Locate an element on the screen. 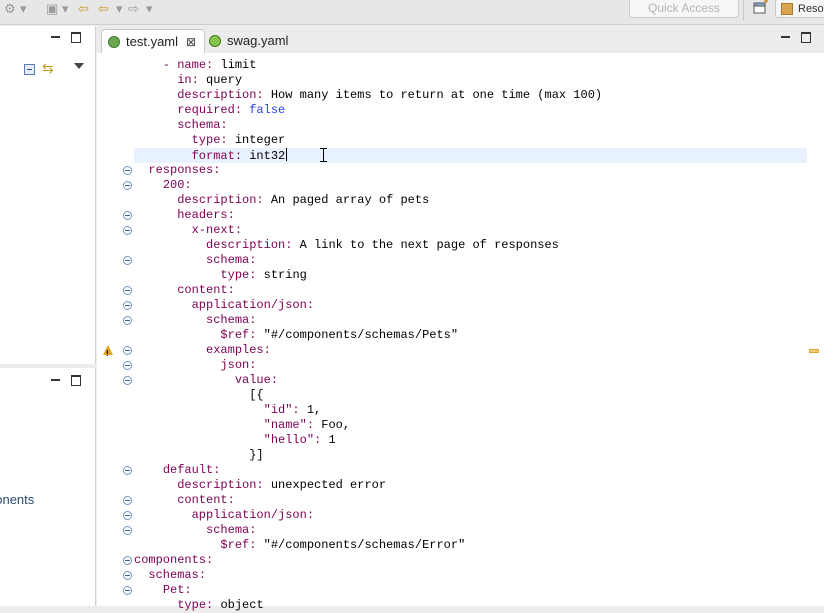  debug-icon: ⚙ is located at coordinates (10, 9).